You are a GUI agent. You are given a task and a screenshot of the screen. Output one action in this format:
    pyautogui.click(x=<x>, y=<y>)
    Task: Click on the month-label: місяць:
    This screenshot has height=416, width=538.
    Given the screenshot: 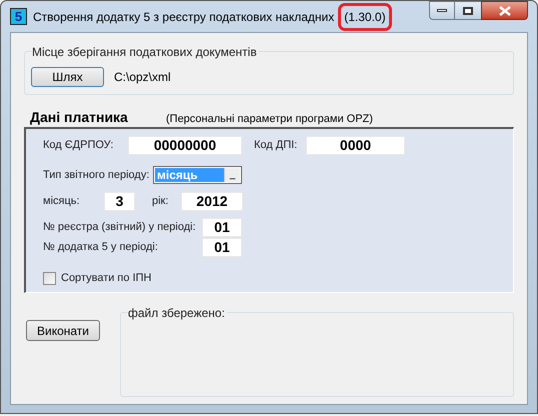 What is the action you would take?
    pyautogui.click(x=62, y=202)
    